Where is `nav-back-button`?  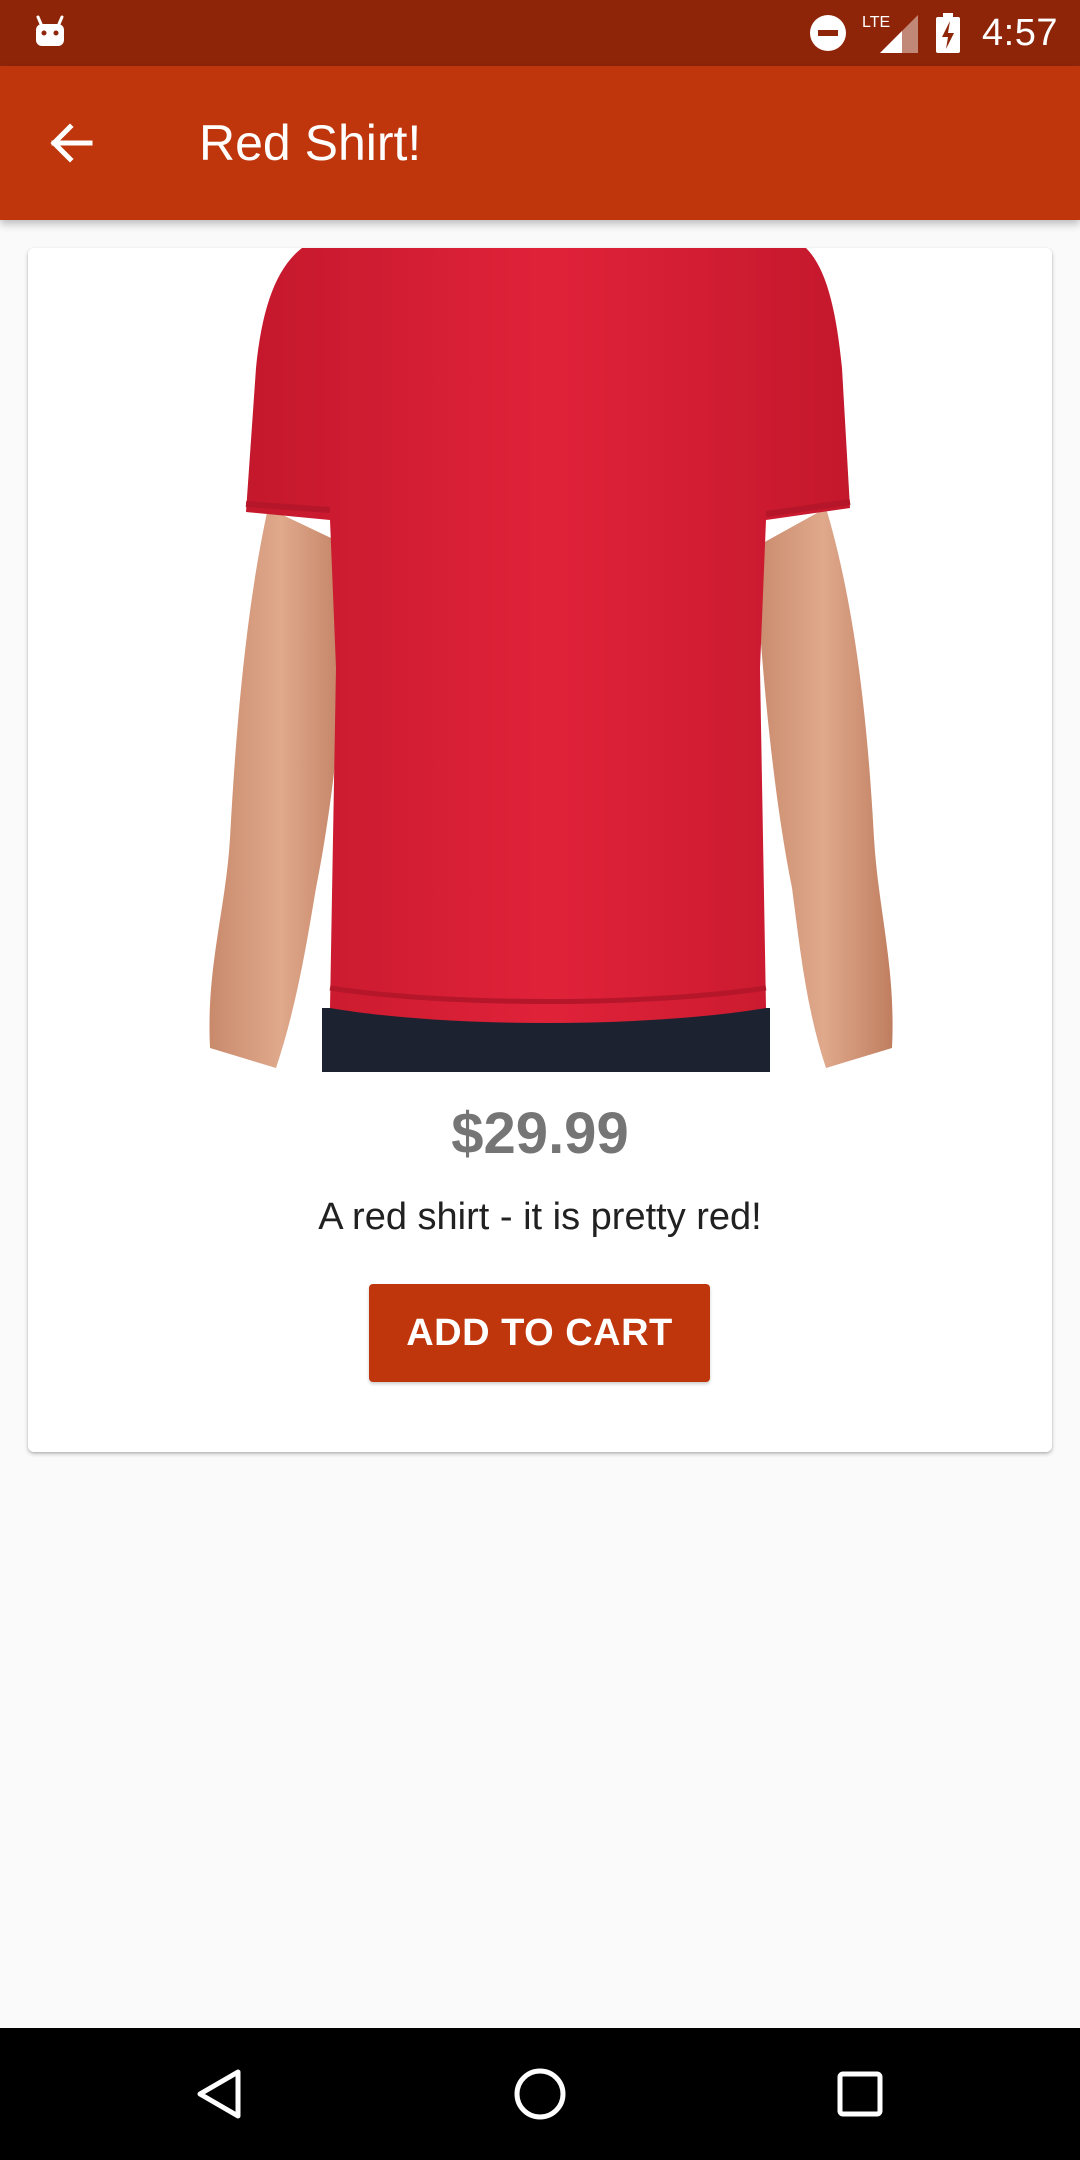 nav-back-button is located at coordinates (220, 2094).